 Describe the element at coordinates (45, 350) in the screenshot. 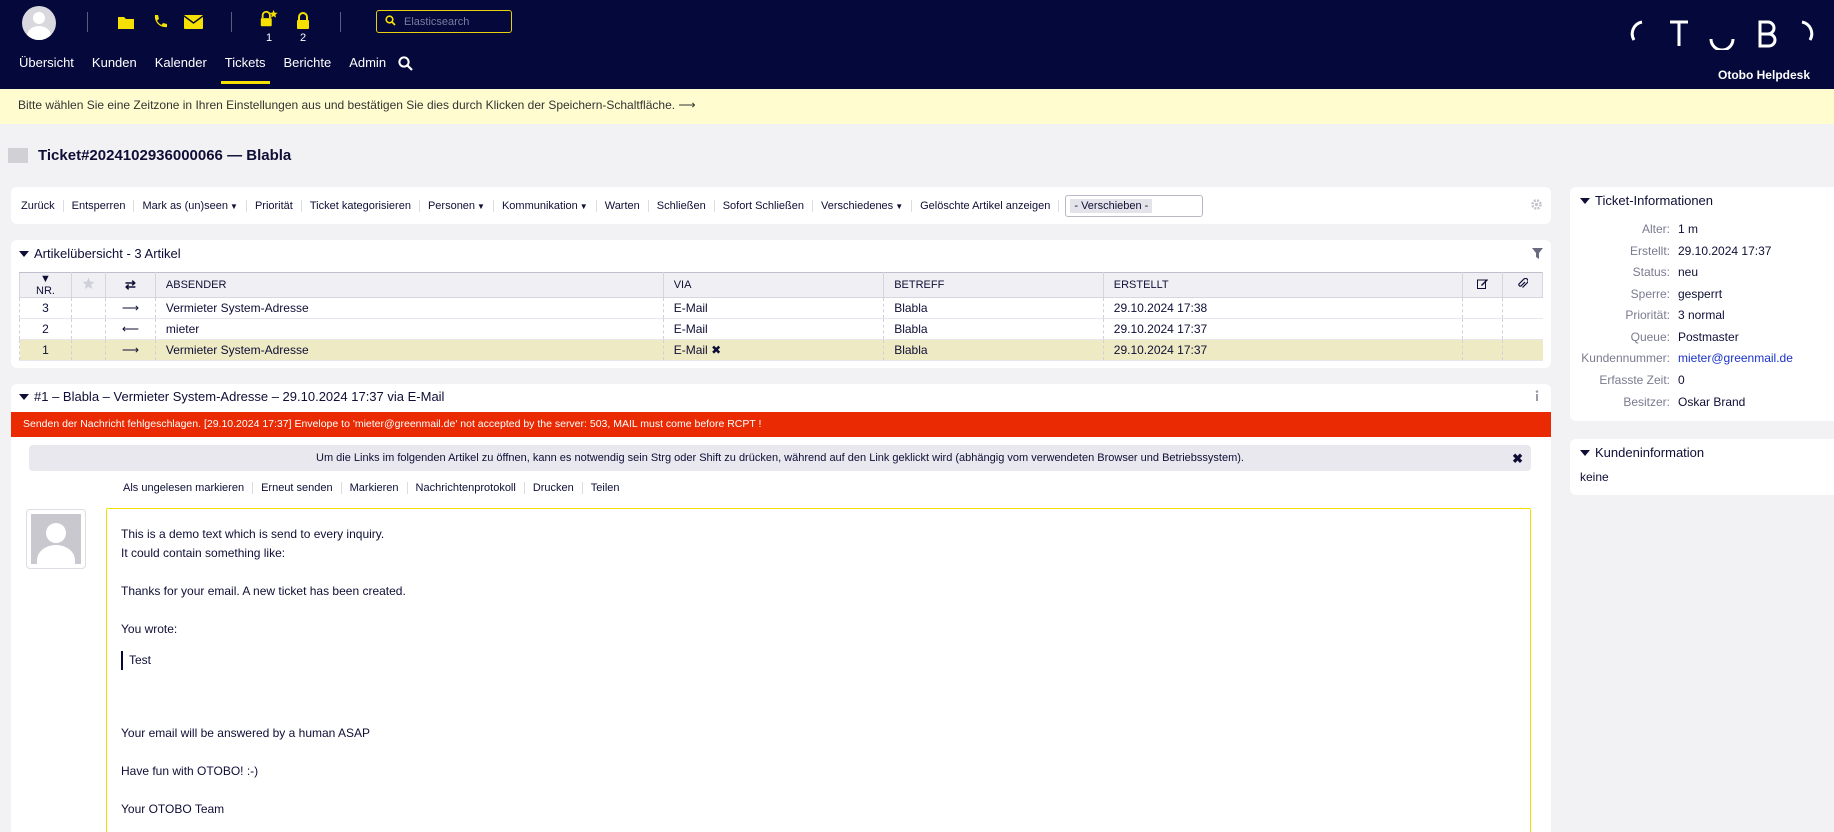

I see `row-nr: 1` at that location.